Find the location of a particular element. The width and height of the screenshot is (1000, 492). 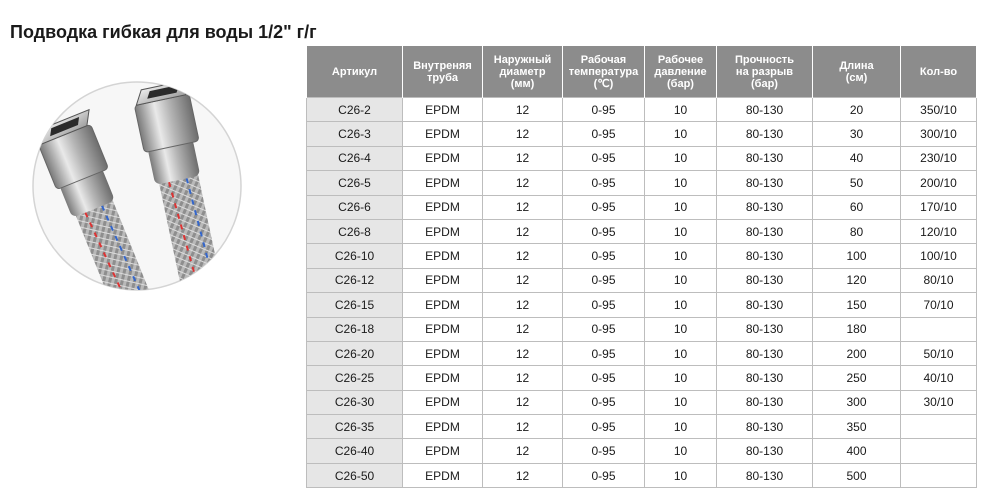

column-header-burst-strength: Прочность на разрыв (бар) is located at coordinates (764, 72).